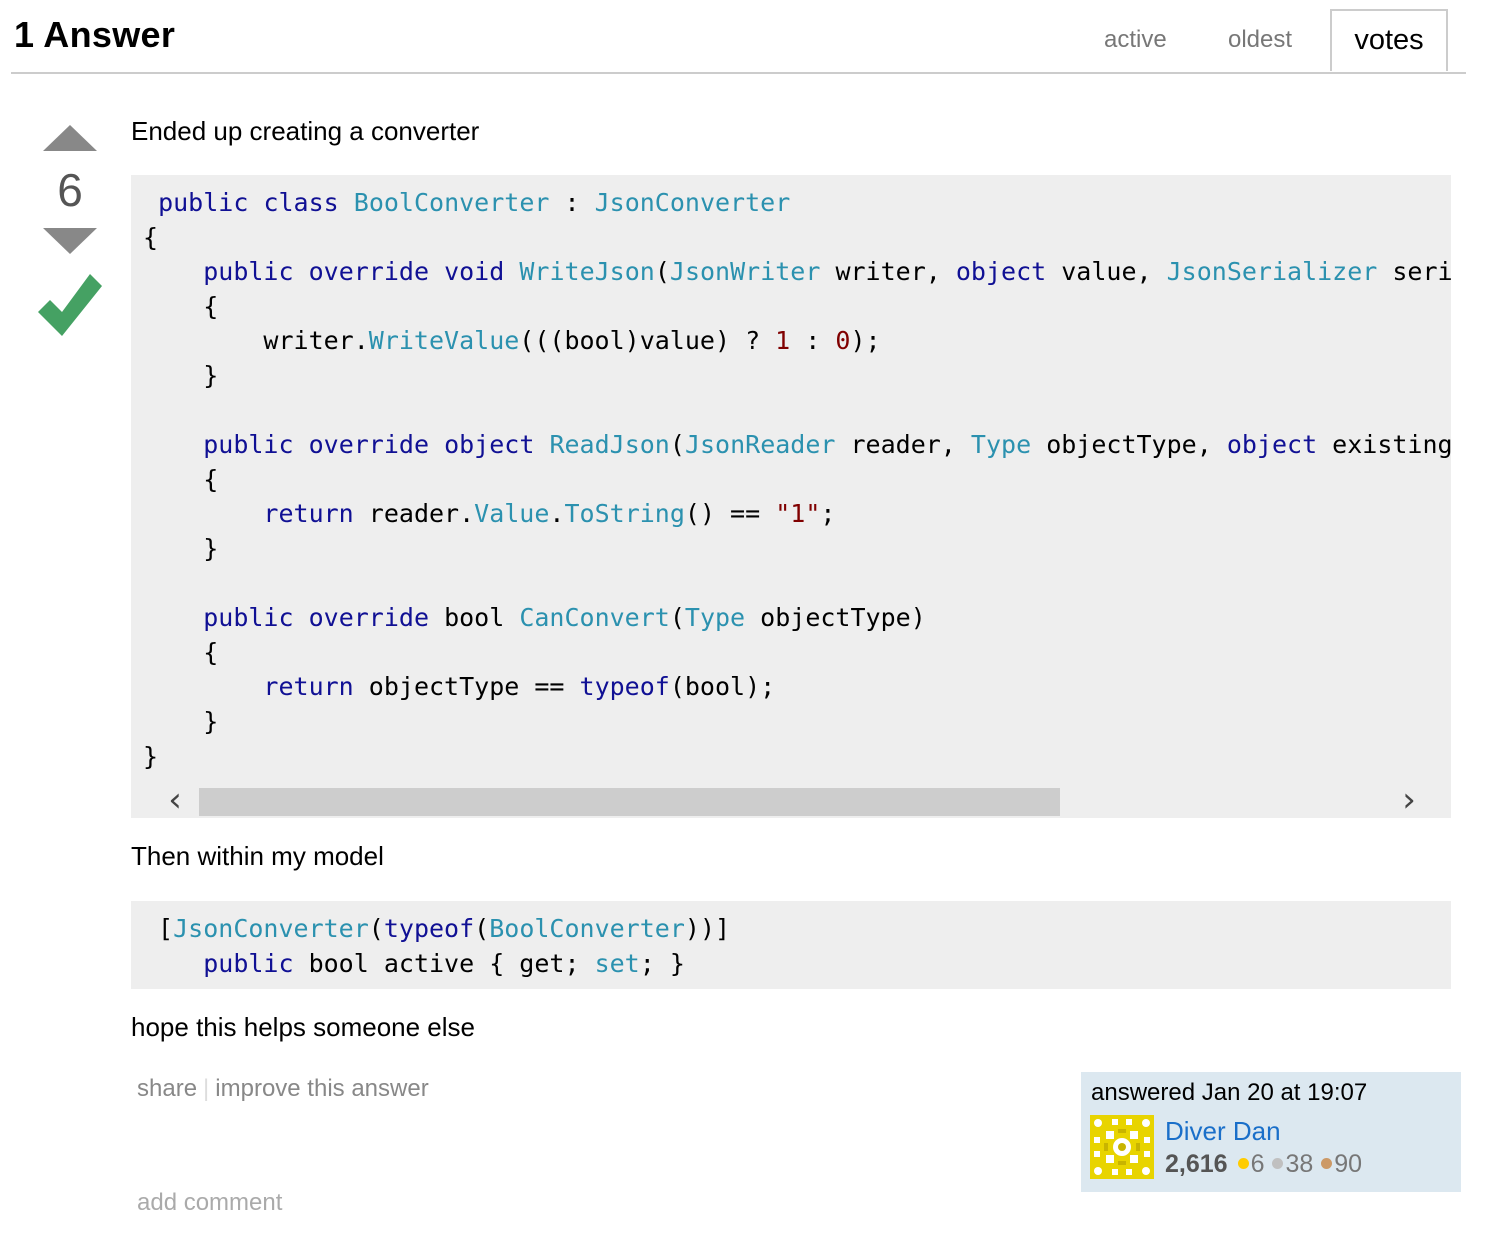 The width and height of the screenshot is (1497, 1251). Describe the element at coordinates (321, 1088) in the screenshot. I see `improve-answer-link: improve this answer` at that location.